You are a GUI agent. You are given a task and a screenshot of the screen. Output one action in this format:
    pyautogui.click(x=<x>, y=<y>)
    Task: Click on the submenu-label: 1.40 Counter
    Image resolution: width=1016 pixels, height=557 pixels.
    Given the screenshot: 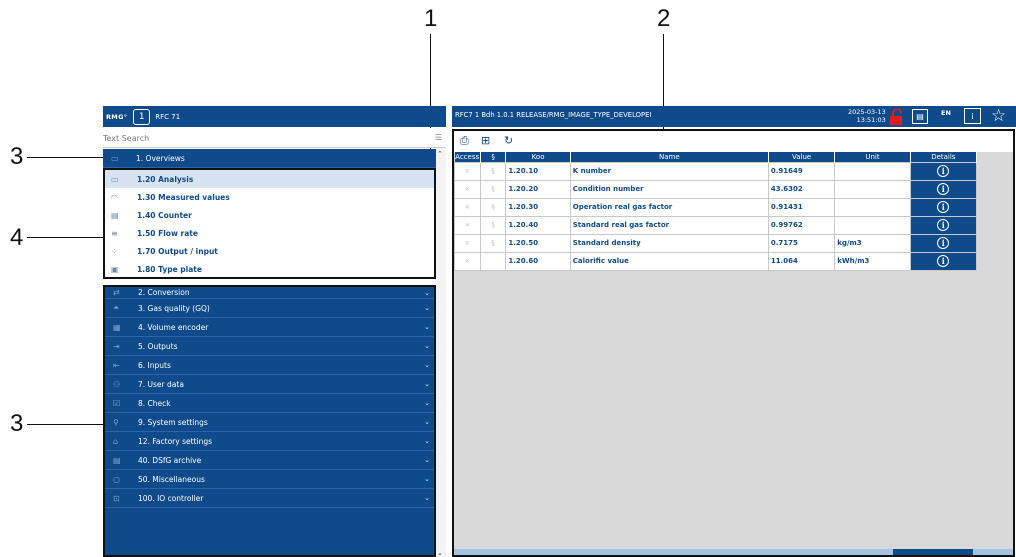 What is the action you would take?
    pyautogui.click(x=164, y=215)
    